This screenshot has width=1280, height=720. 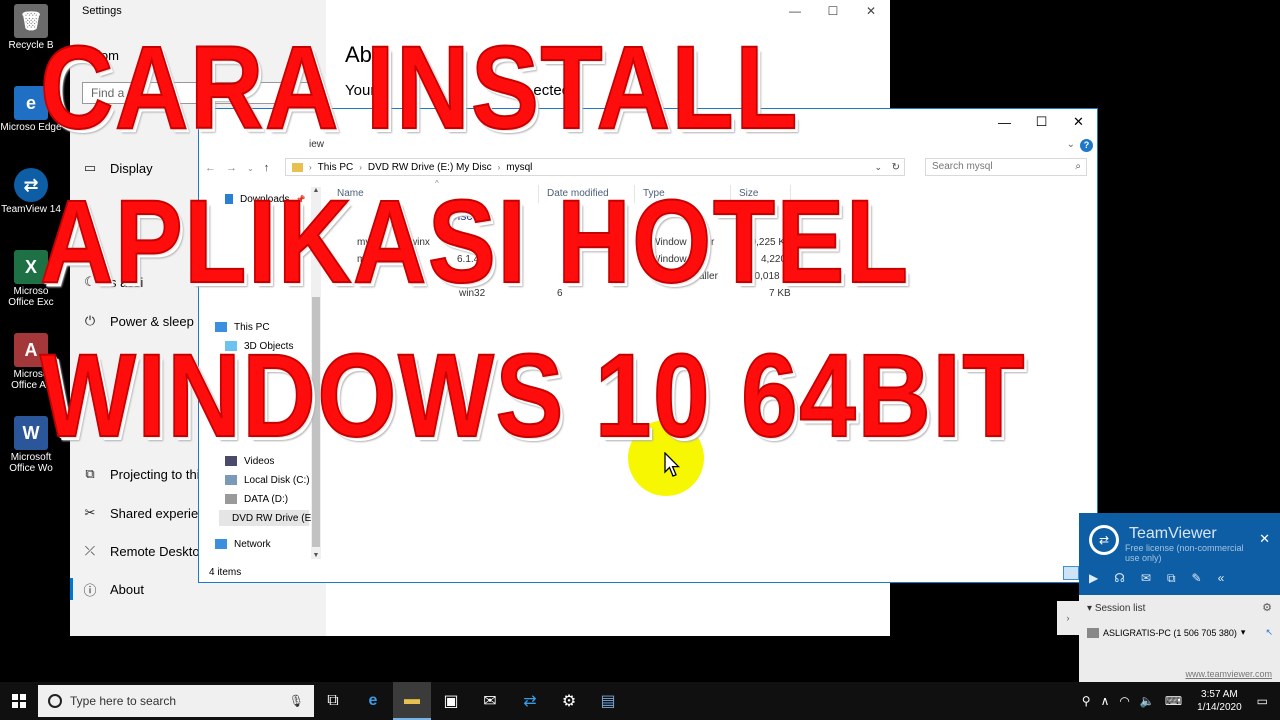 What do you see at coordinates (1243, 632) in the screenshot?
I see `chevron-down-icon: ▾` at bounding box center [1243, 632].